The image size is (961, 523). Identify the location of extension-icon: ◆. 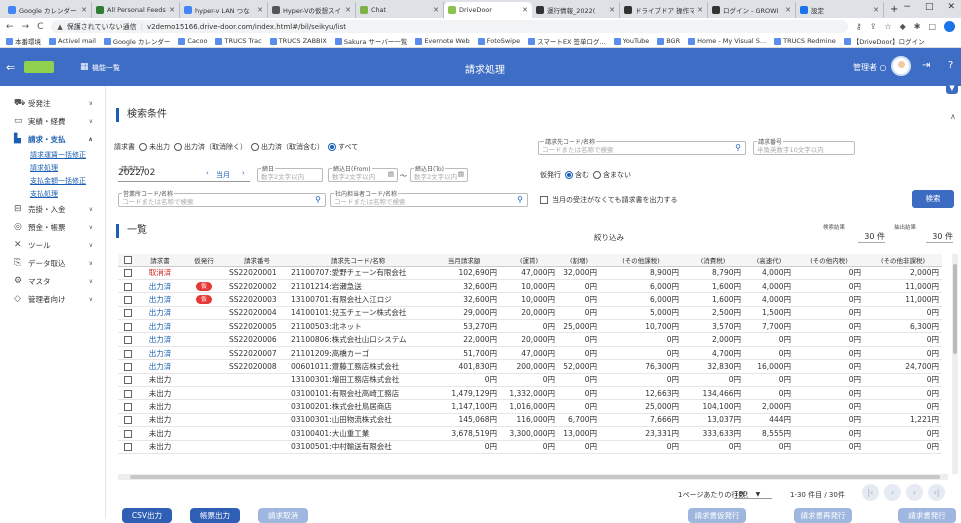
(903, 26).